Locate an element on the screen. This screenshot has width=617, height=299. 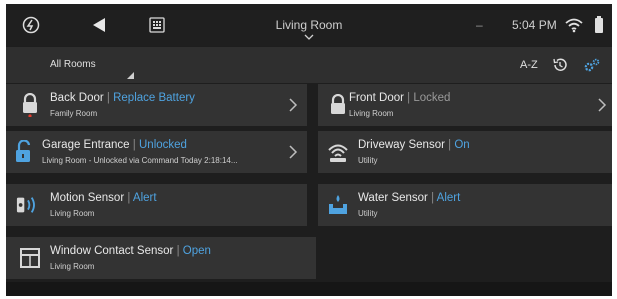
battery-icon is located at coordinates (599, 25).